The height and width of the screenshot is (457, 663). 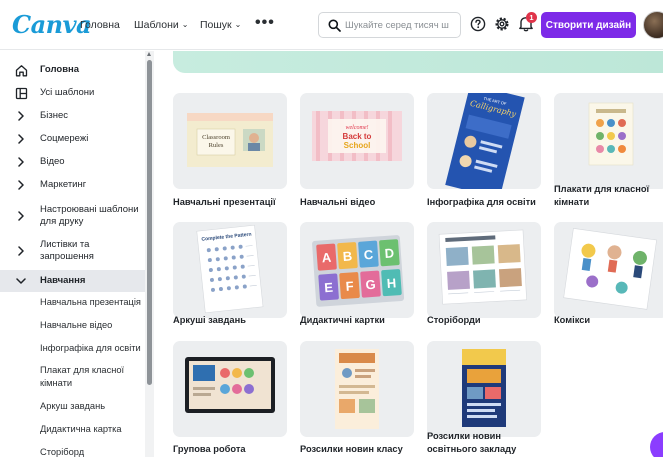 I want to click on templates-icon, so click(x=21, y=93).